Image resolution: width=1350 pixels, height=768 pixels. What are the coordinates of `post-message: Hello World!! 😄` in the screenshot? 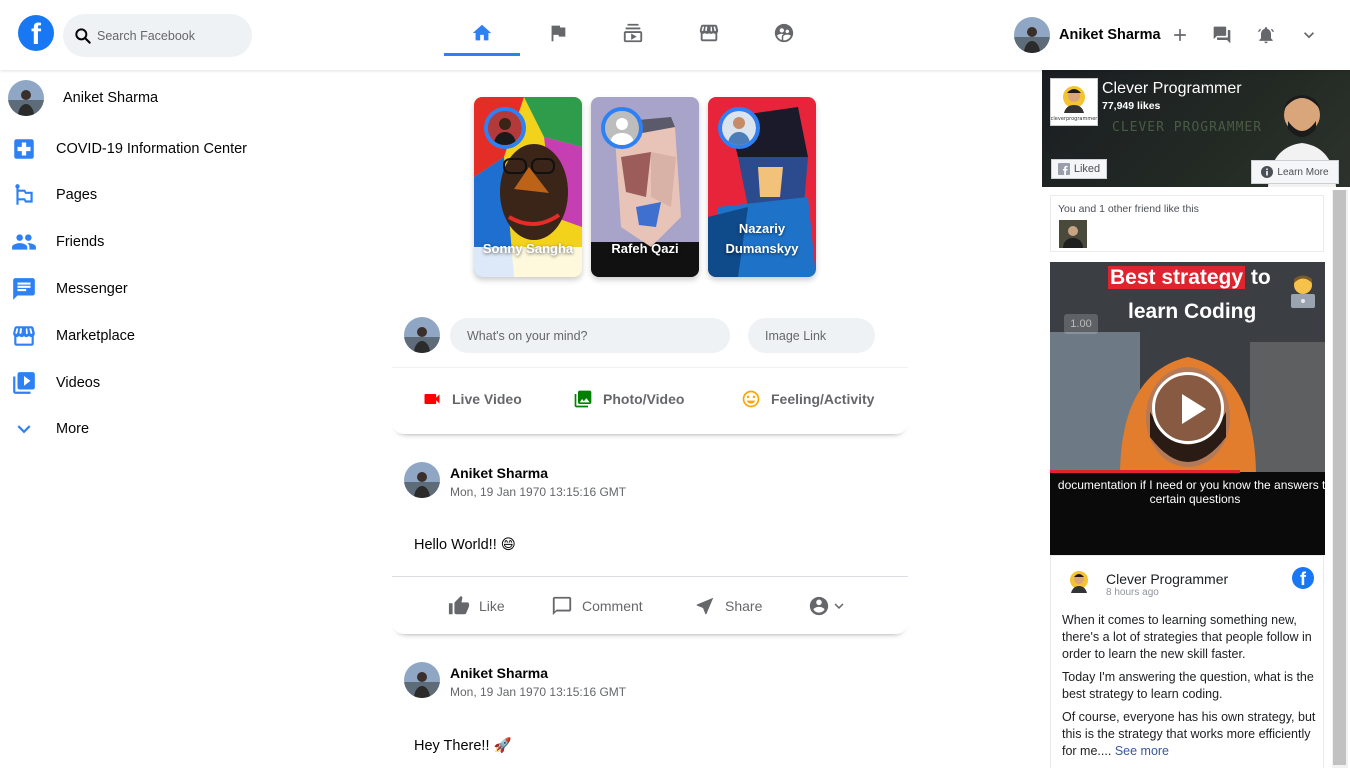 It's located at (465, 545).